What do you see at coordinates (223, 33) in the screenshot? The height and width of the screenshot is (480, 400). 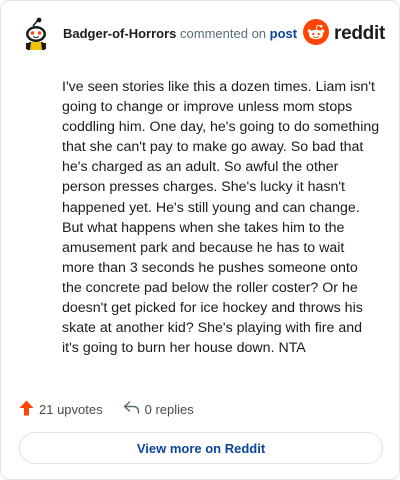 I see `action-text: commented on` at bounding box center [223, 33].